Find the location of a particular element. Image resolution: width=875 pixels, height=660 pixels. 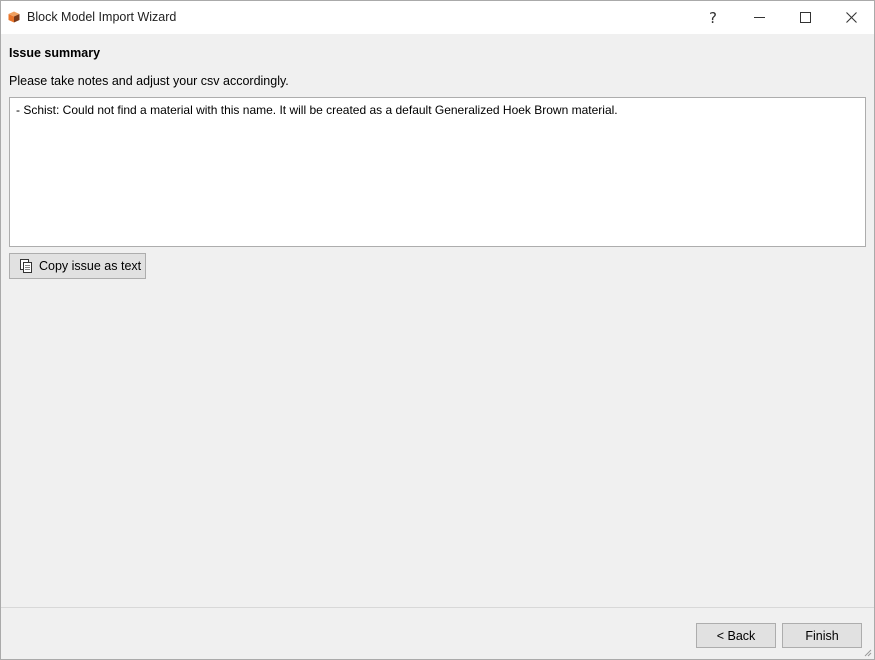

help-button: ? is located at coordinates (713, 17).